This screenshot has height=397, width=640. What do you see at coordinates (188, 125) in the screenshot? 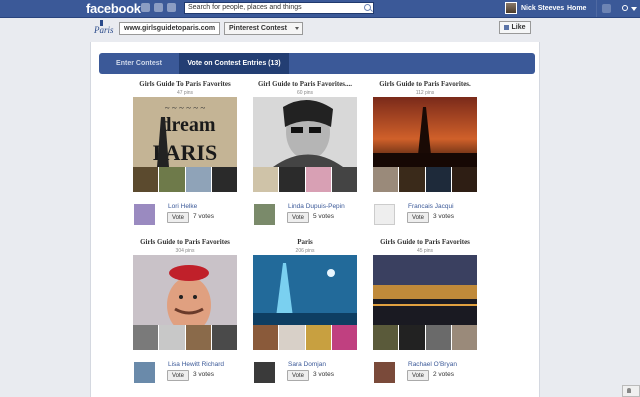
I see `svg-text: dream` at bounding box center [188, 125].